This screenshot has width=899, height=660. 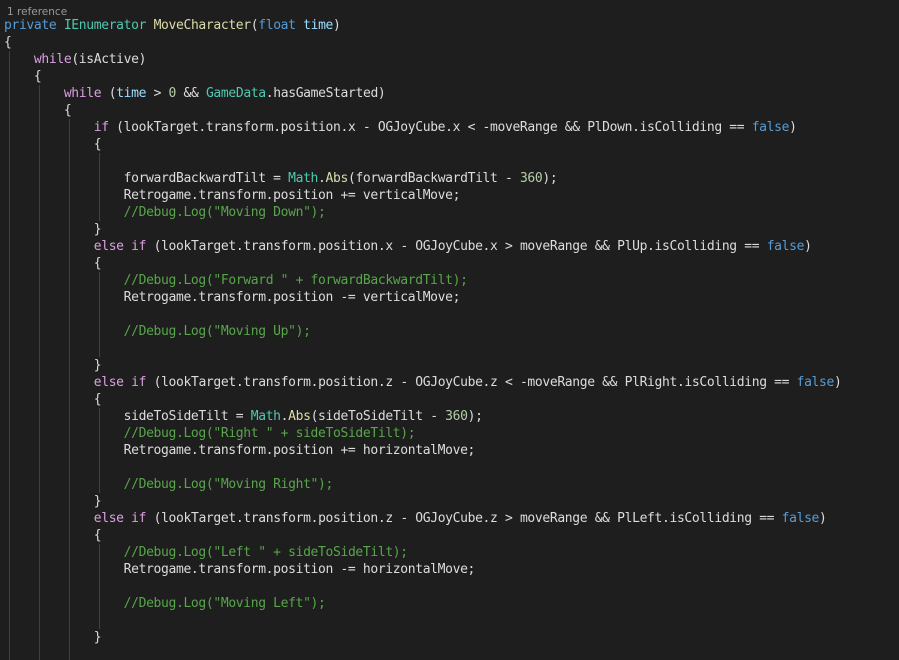 What do you see at coordinates (337, 178) in the screenshot?
I see `code-token: Abs` at bounding box center [337, 178].